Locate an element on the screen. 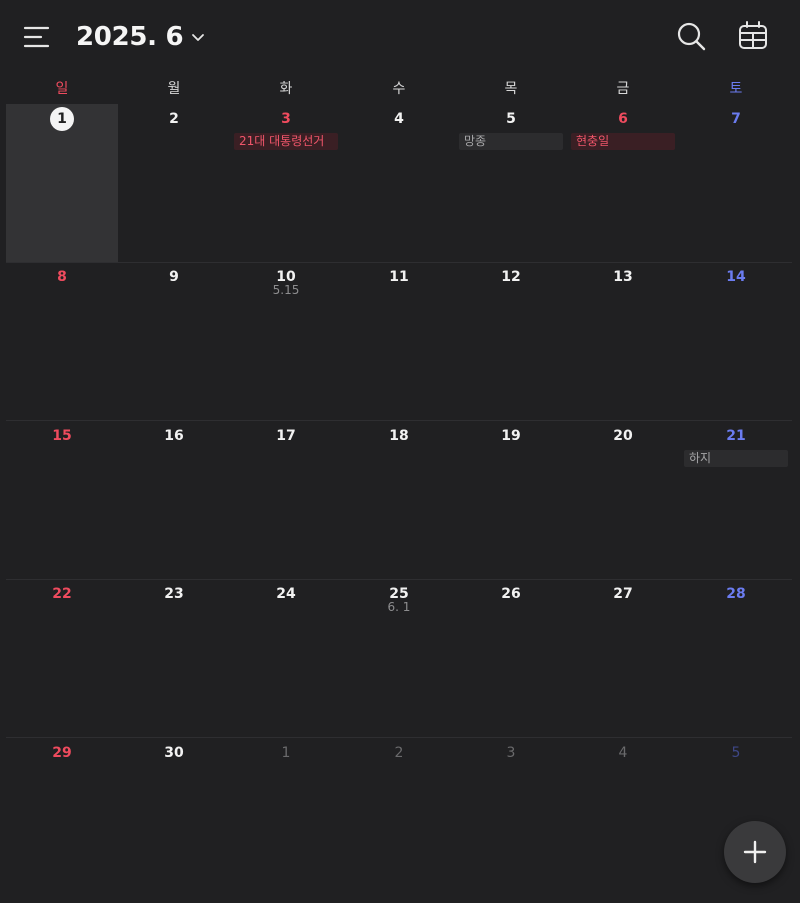  weekday-tuesday: 화 is located at coordinates (286, 89).